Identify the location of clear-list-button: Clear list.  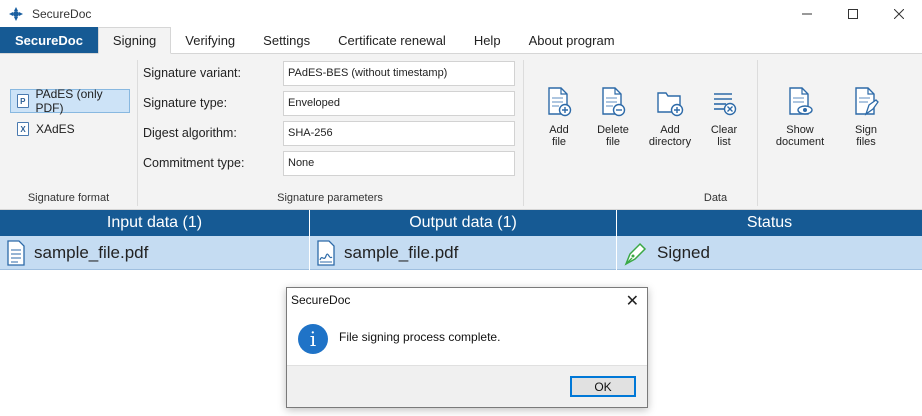
(724, 117).